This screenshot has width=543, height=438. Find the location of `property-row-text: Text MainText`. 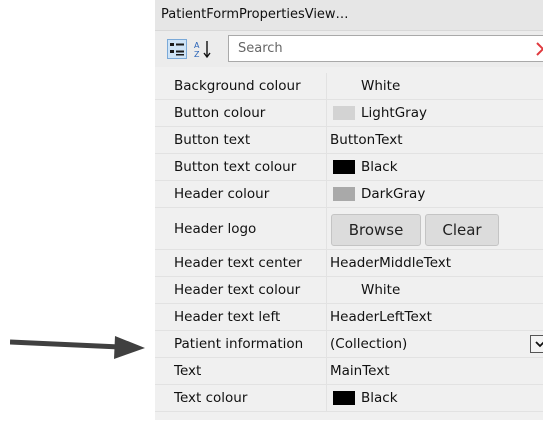

property-row-text: Text MainText is located at coordinates (349, 371).